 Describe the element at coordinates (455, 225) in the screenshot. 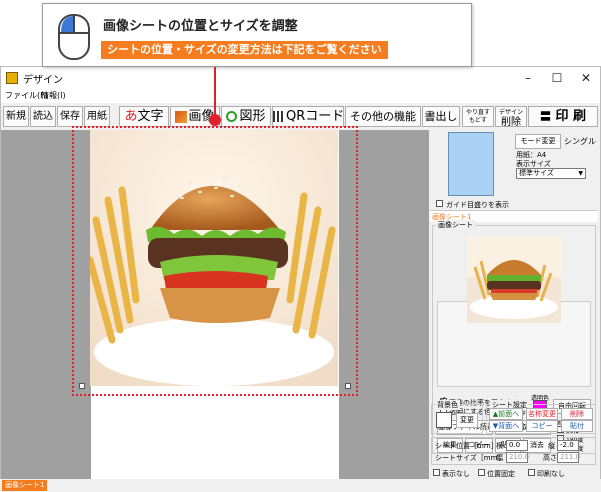

I see `image-sheet-group-label: 画像シート` at that location.